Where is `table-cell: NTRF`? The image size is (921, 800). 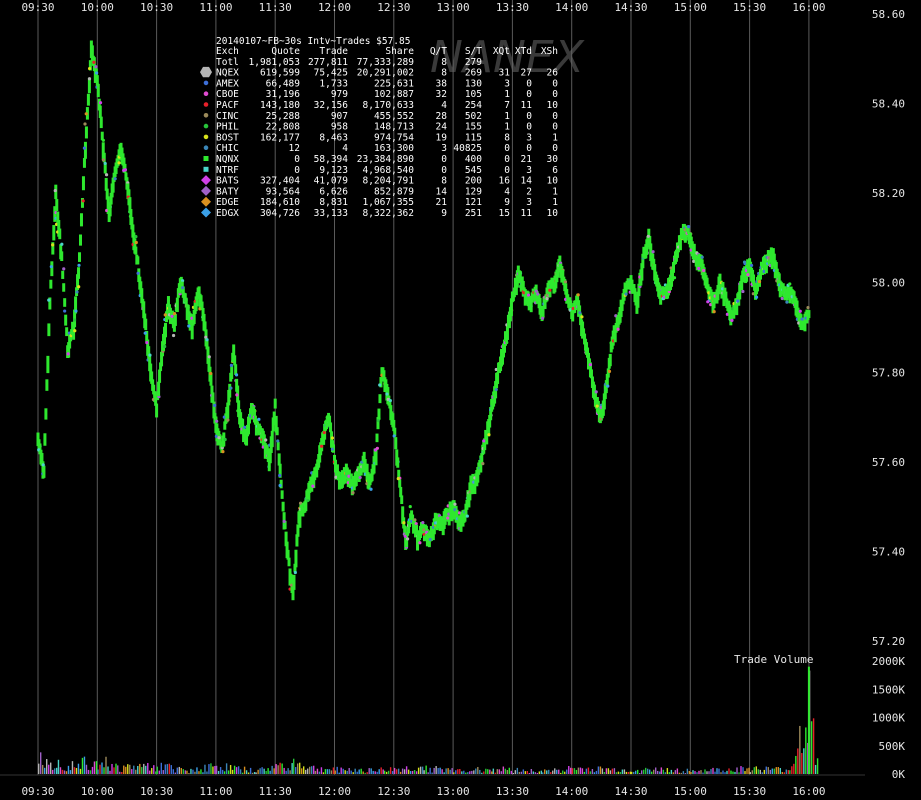
table-cell: NTRF is located at coordinates (227, 170).